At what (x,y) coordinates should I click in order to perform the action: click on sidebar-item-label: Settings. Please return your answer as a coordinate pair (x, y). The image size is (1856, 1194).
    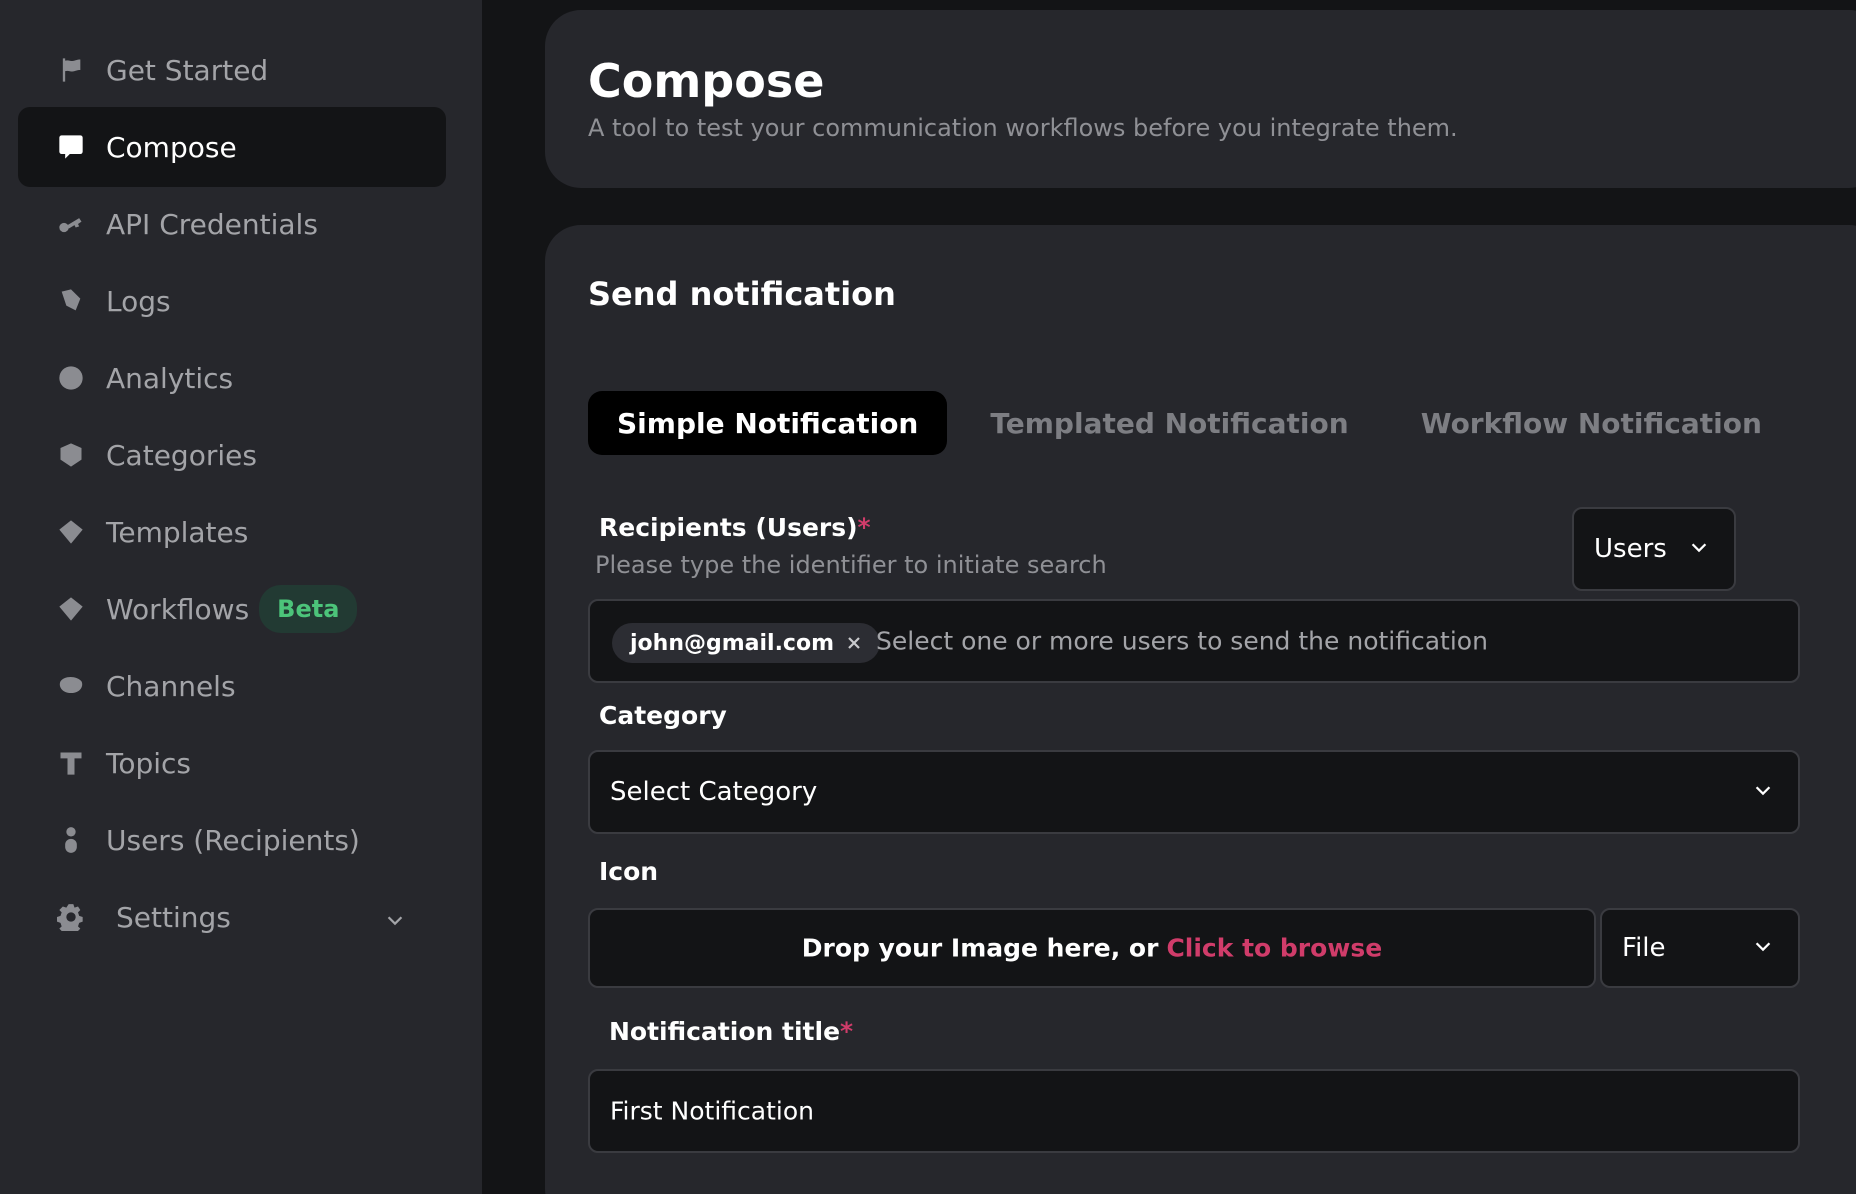
    Looking at the image, I should click on (173, 917).